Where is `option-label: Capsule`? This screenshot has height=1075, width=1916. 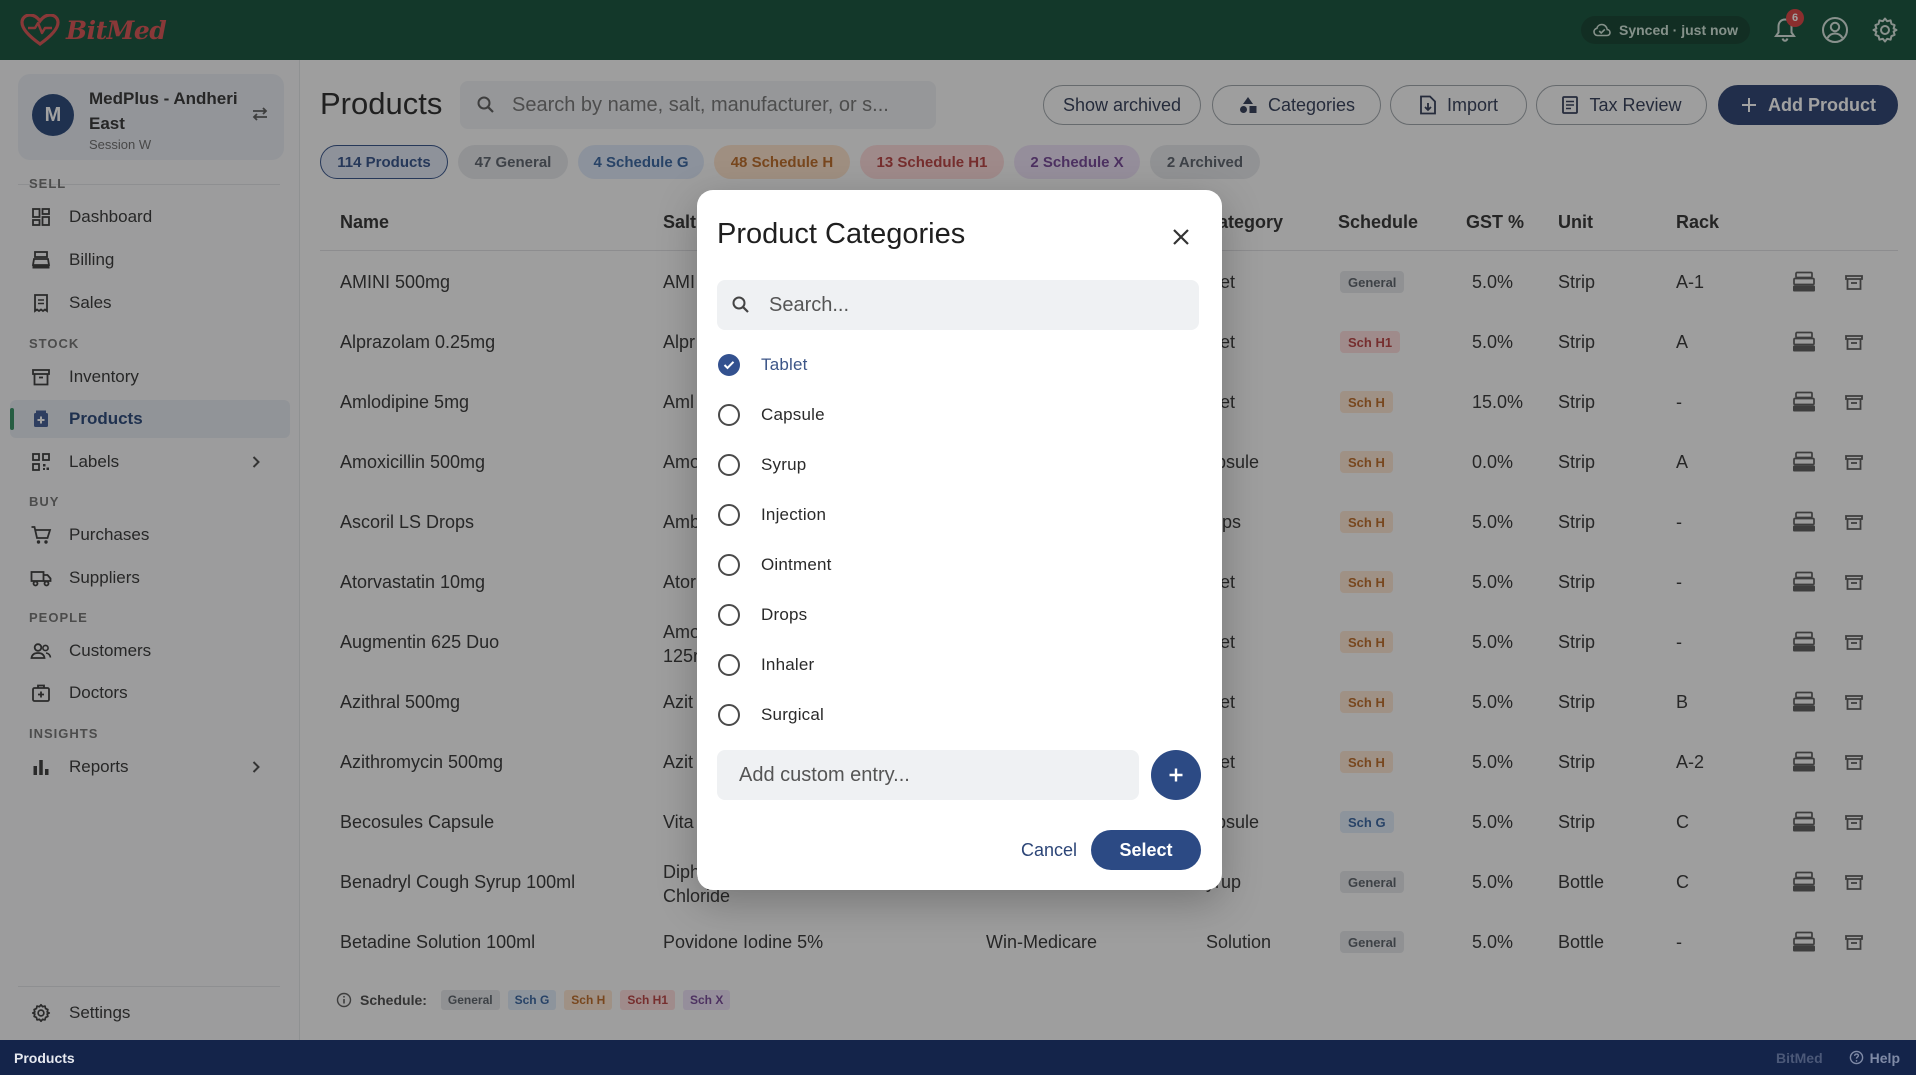
option-label: Capsule is located at coordinates (793, 414).